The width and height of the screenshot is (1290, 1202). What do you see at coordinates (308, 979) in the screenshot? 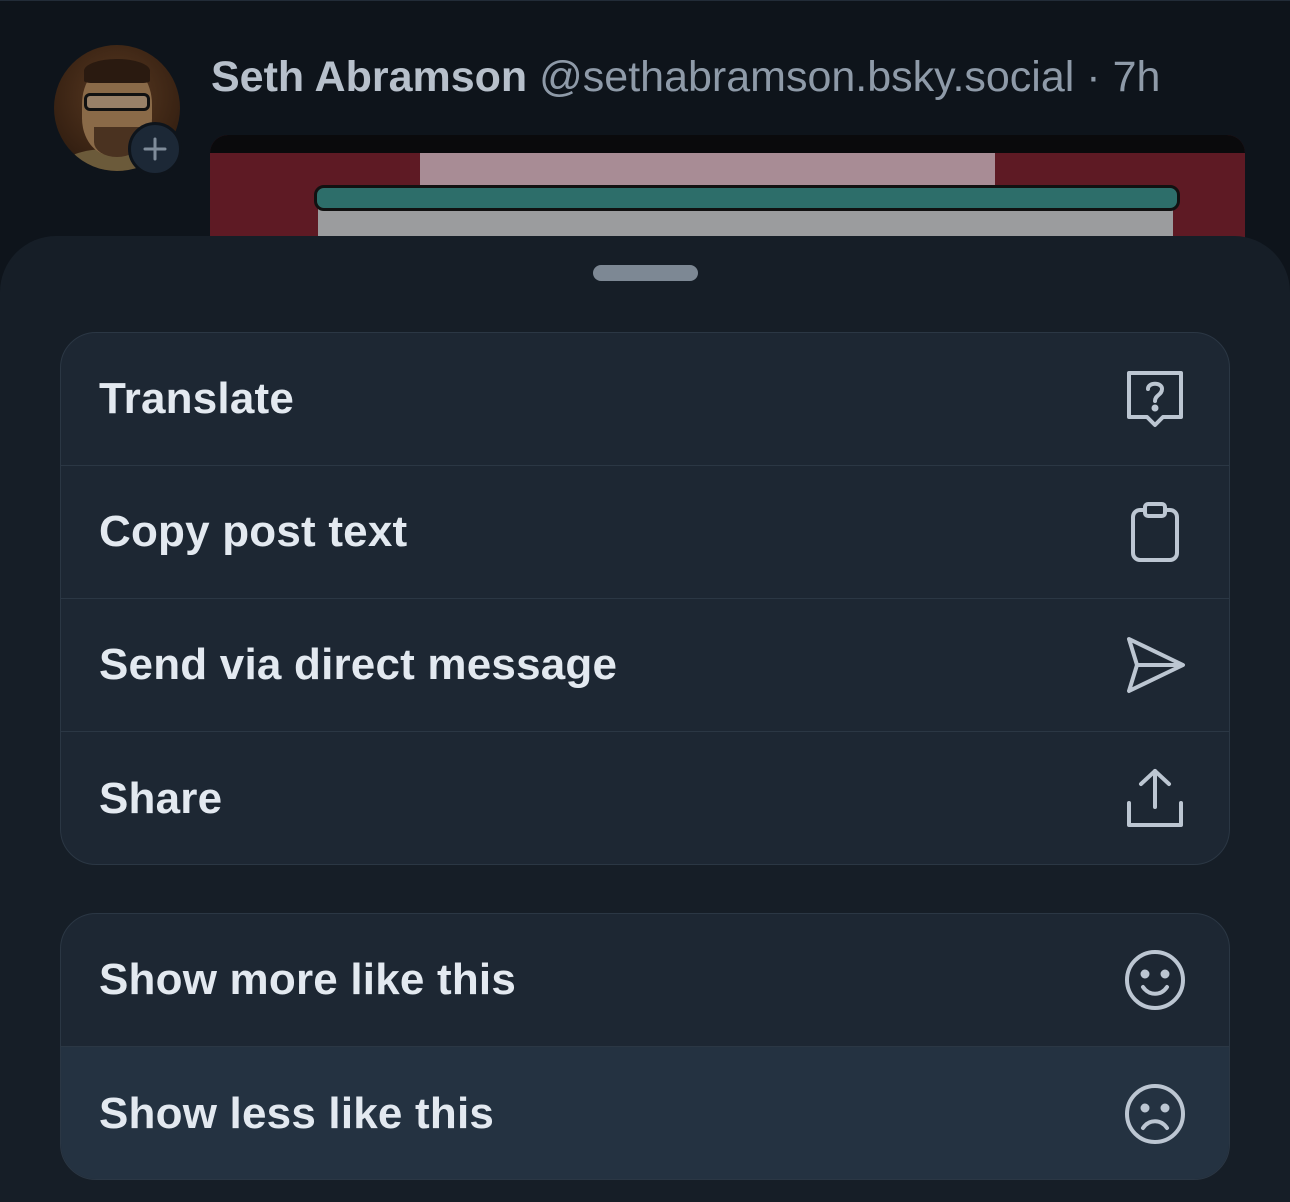
I see `menu-item-label: Show more like this` at bounding box center [308, 979].